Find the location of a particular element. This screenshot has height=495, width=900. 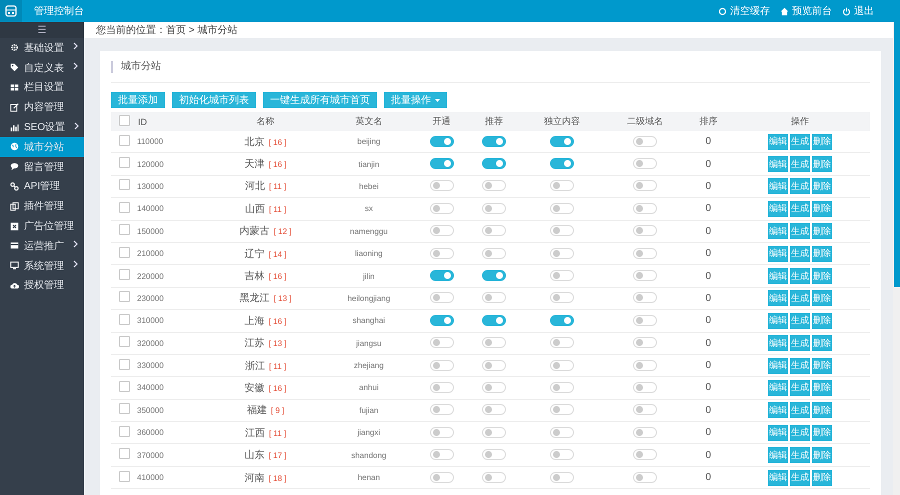

sidebar-item: 基础设置 is located at coordinates (42, 48).